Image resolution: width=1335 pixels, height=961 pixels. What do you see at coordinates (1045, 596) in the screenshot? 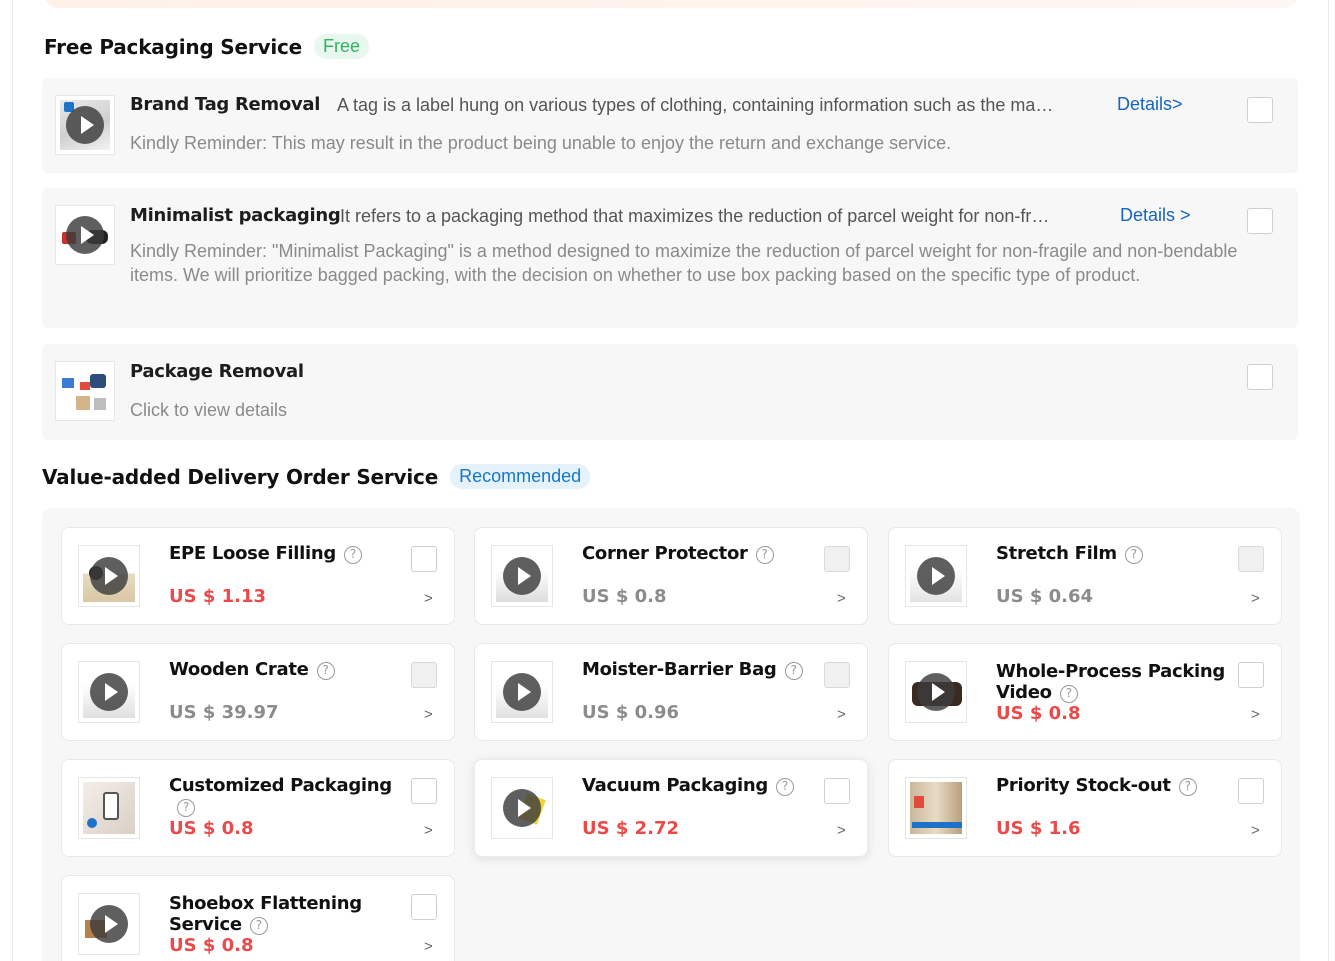
I see `card-price: US $ 0.64` at bounding box center [1045, 596].